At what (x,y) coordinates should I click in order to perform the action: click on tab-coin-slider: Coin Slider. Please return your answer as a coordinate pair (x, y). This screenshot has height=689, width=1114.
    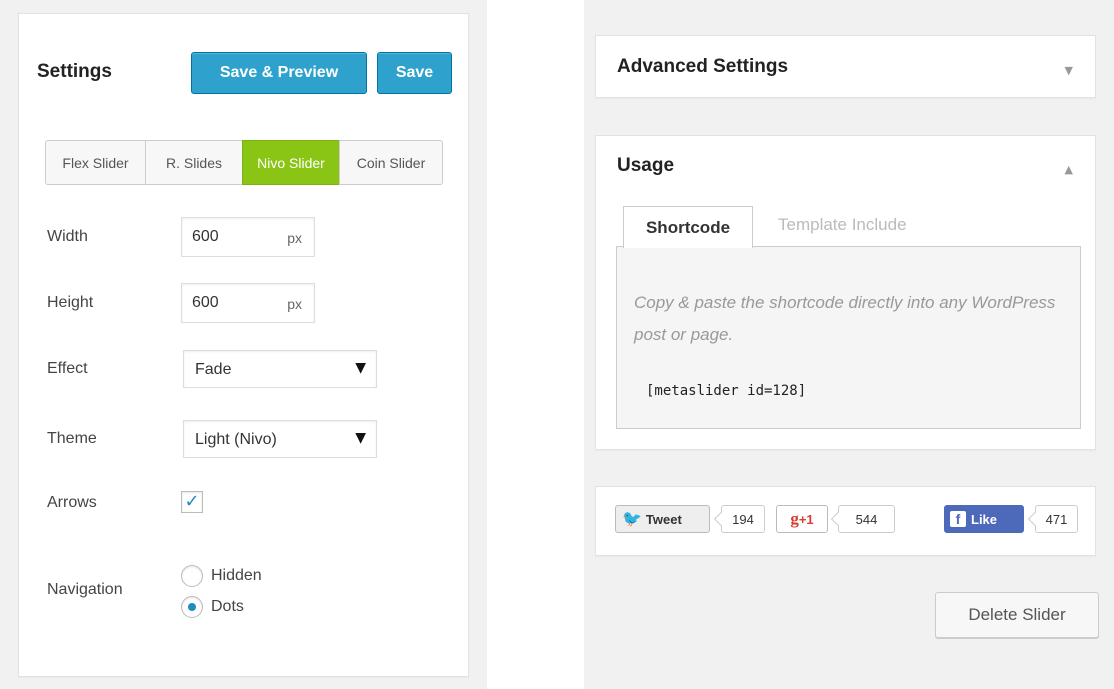
    Looking at the image, I should click on (391, 162).